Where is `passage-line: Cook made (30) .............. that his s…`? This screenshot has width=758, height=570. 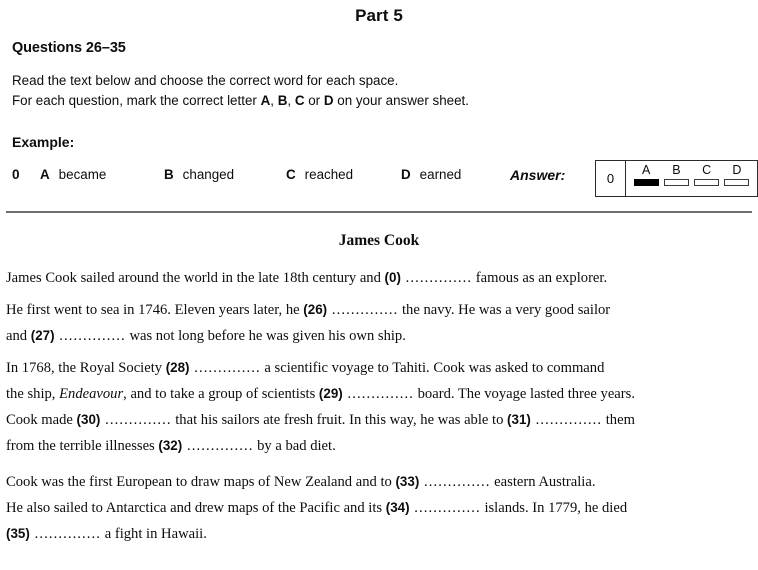 passage-line: Cook made (30) .............. that his s… is located at coordinates (380, 420).